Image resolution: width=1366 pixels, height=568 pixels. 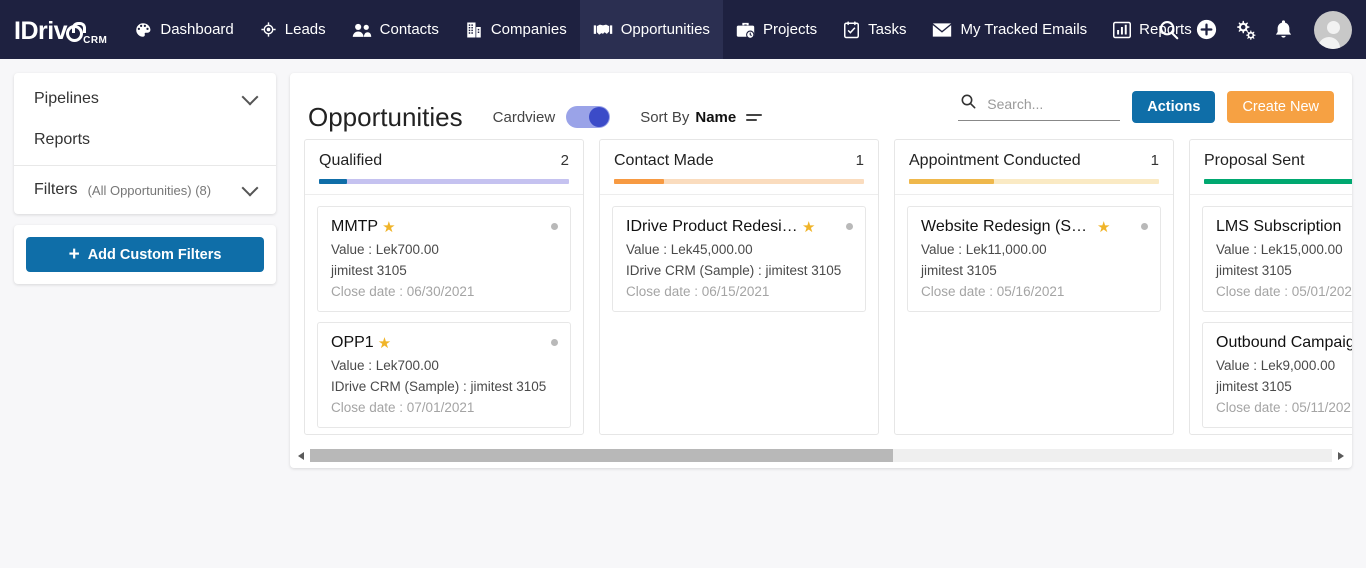 I want to click on reports-bars-icon, so click(x=1122, y=30).